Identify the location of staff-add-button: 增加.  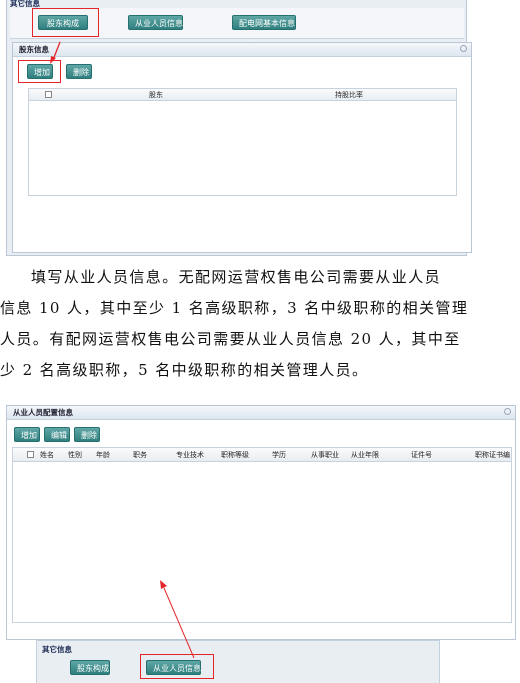
(27, 434).